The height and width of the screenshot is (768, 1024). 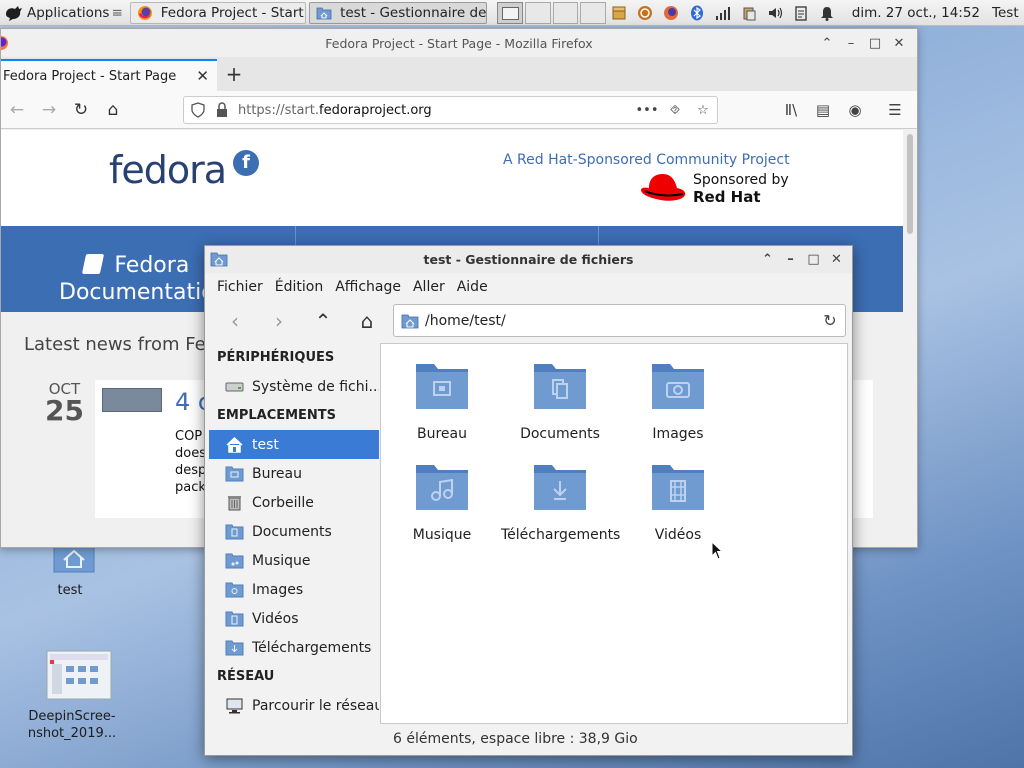 I want to click on fedora-logo-text: fedora, so click(x=168, y=170).